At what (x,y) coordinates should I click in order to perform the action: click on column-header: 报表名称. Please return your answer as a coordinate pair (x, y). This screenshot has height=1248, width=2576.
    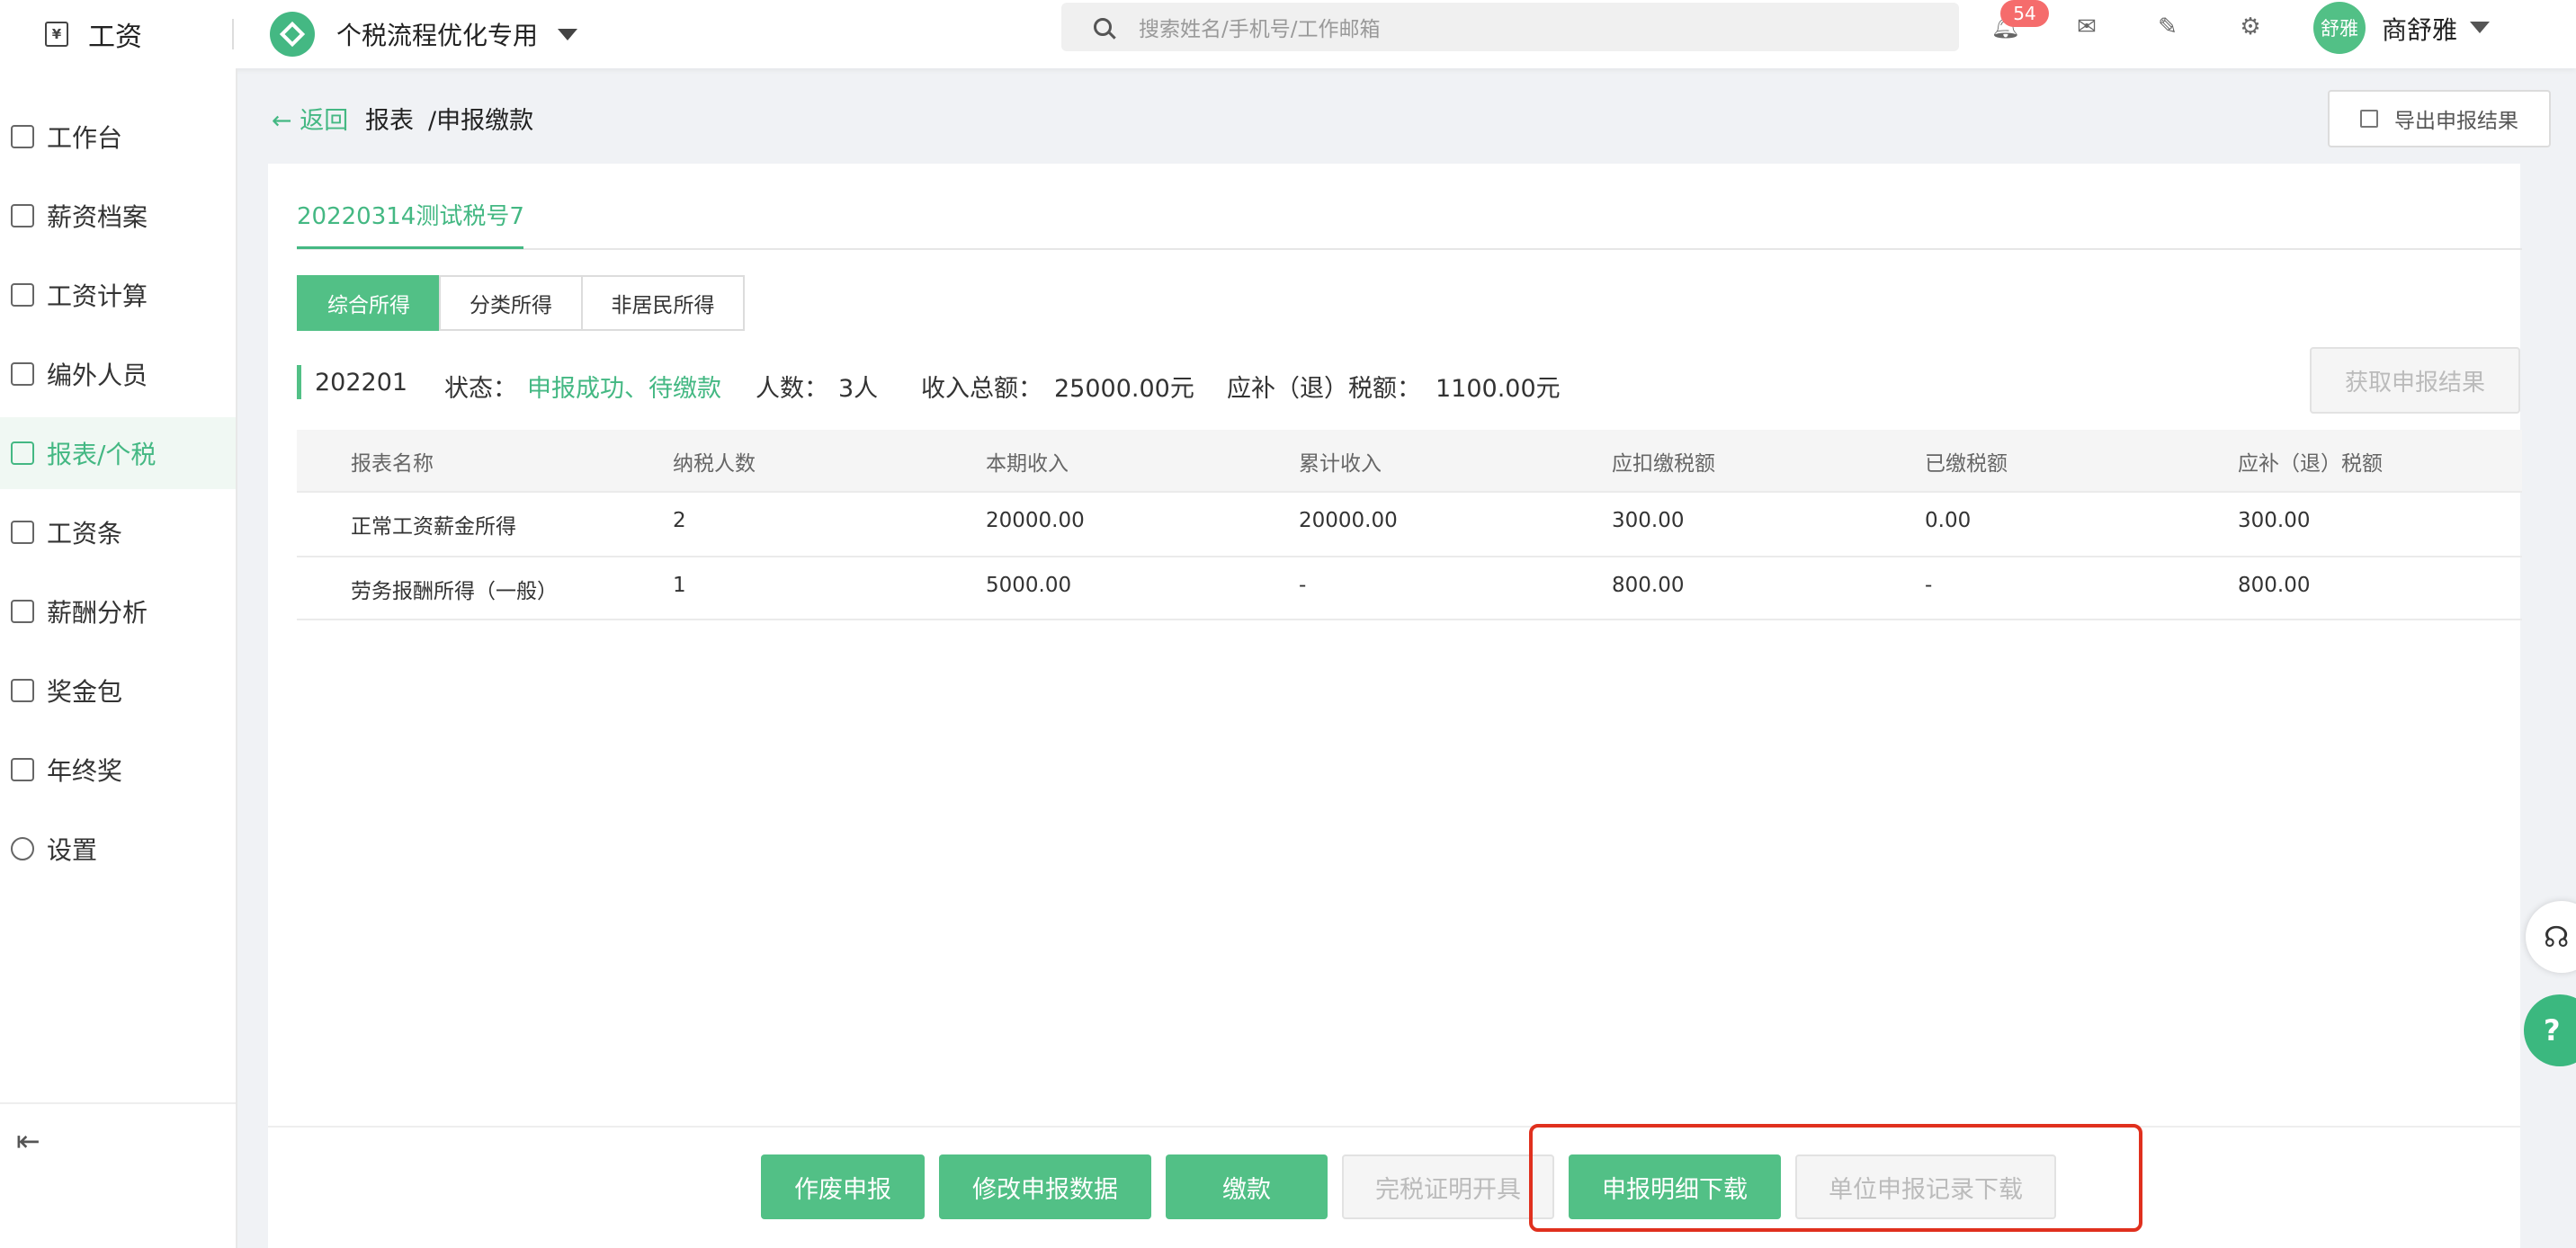
    Looking at the image, I should click on (392, 464).